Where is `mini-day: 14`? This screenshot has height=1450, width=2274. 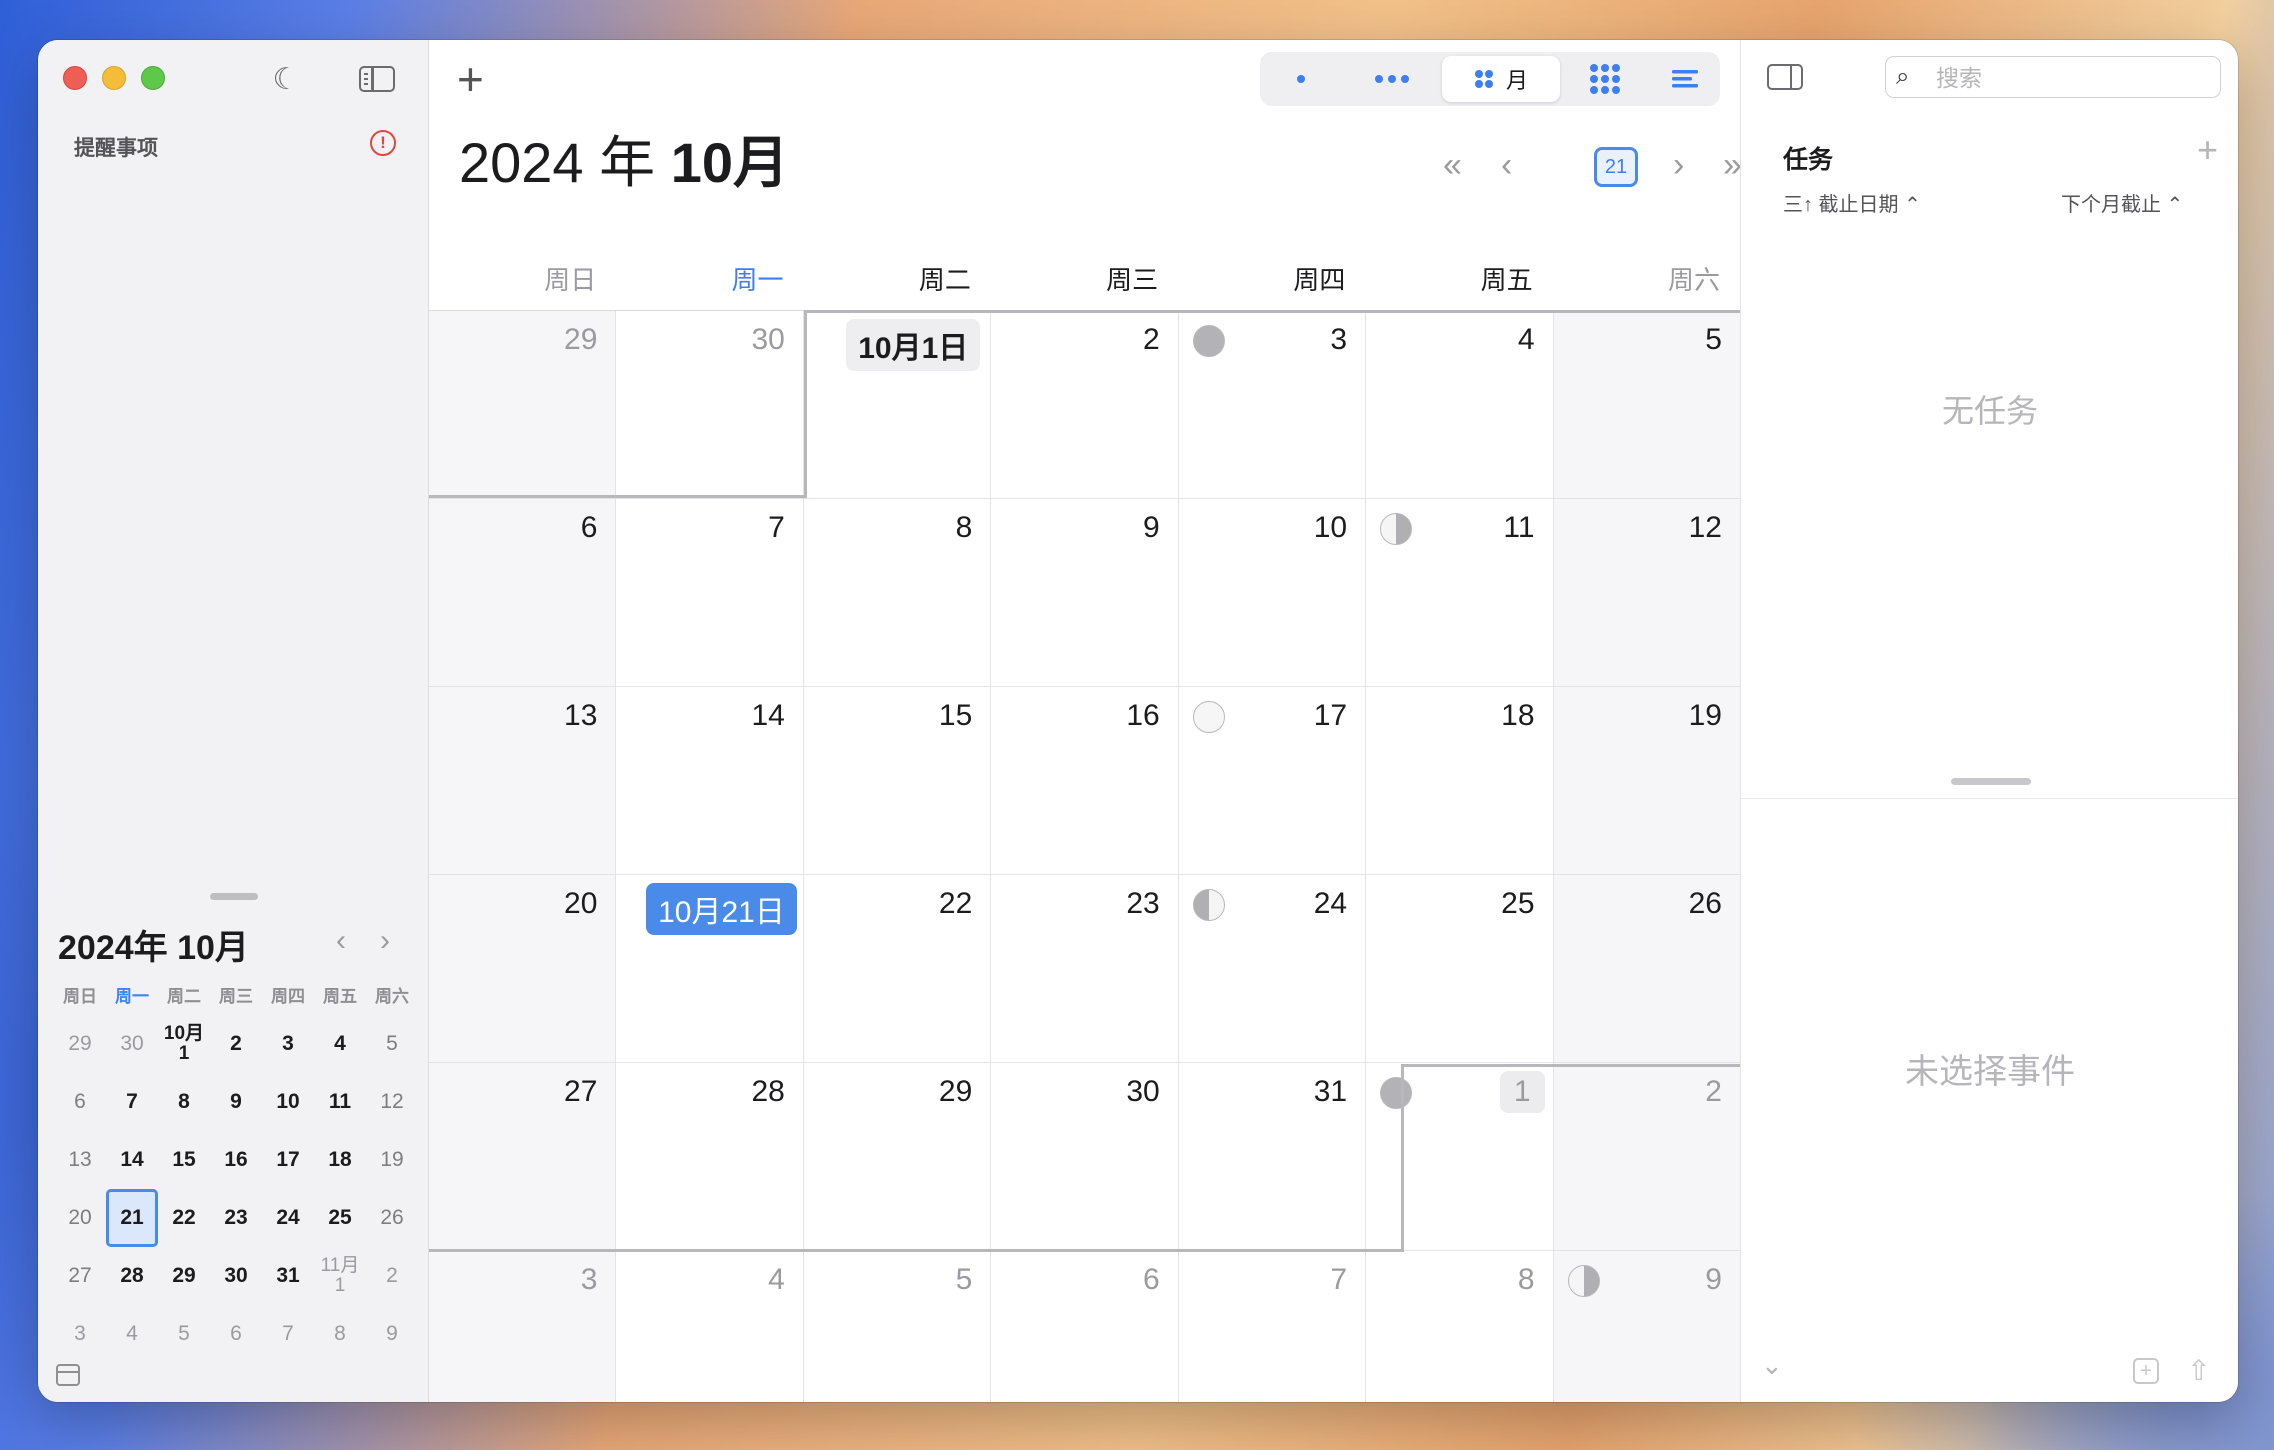 mini-day: 14 is located at coordinates (132, 1160).